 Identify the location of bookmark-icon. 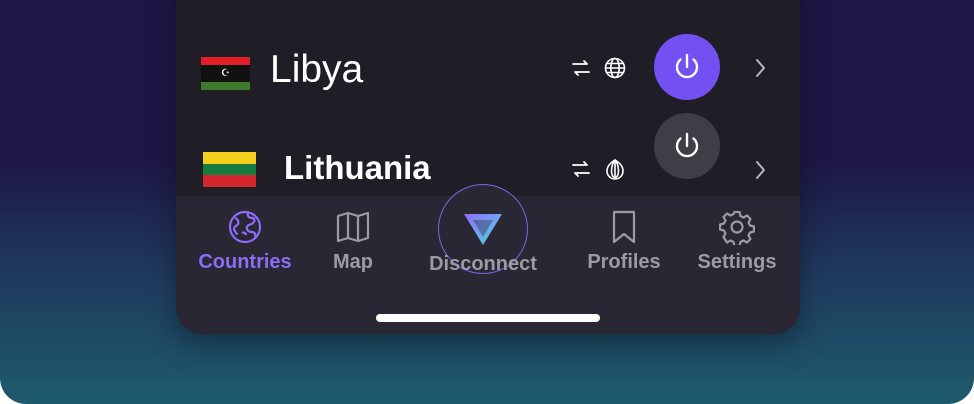
(624, 227).